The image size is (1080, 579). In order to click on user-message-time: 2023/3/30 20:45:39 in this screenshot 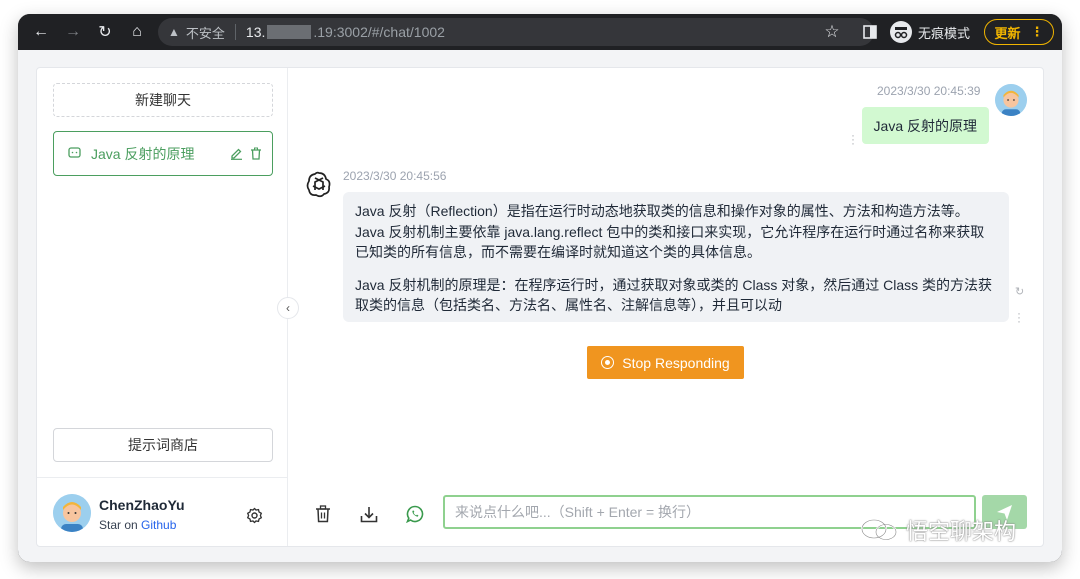, I will do `click(929, 91)`.